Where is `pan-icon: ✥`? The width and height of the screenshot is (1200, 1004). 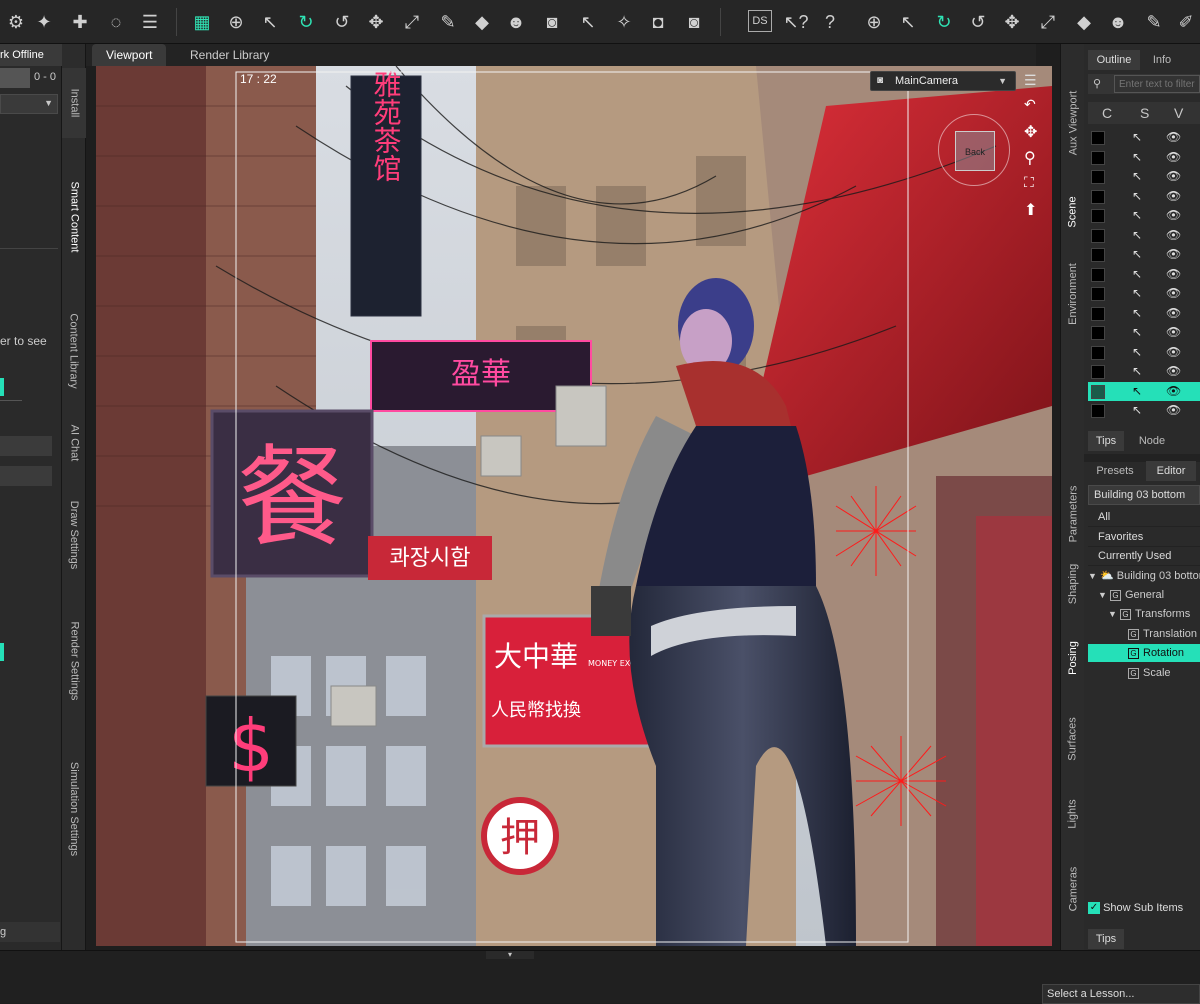 pan-icon: ✥ is located at coordinates (1030, 132).